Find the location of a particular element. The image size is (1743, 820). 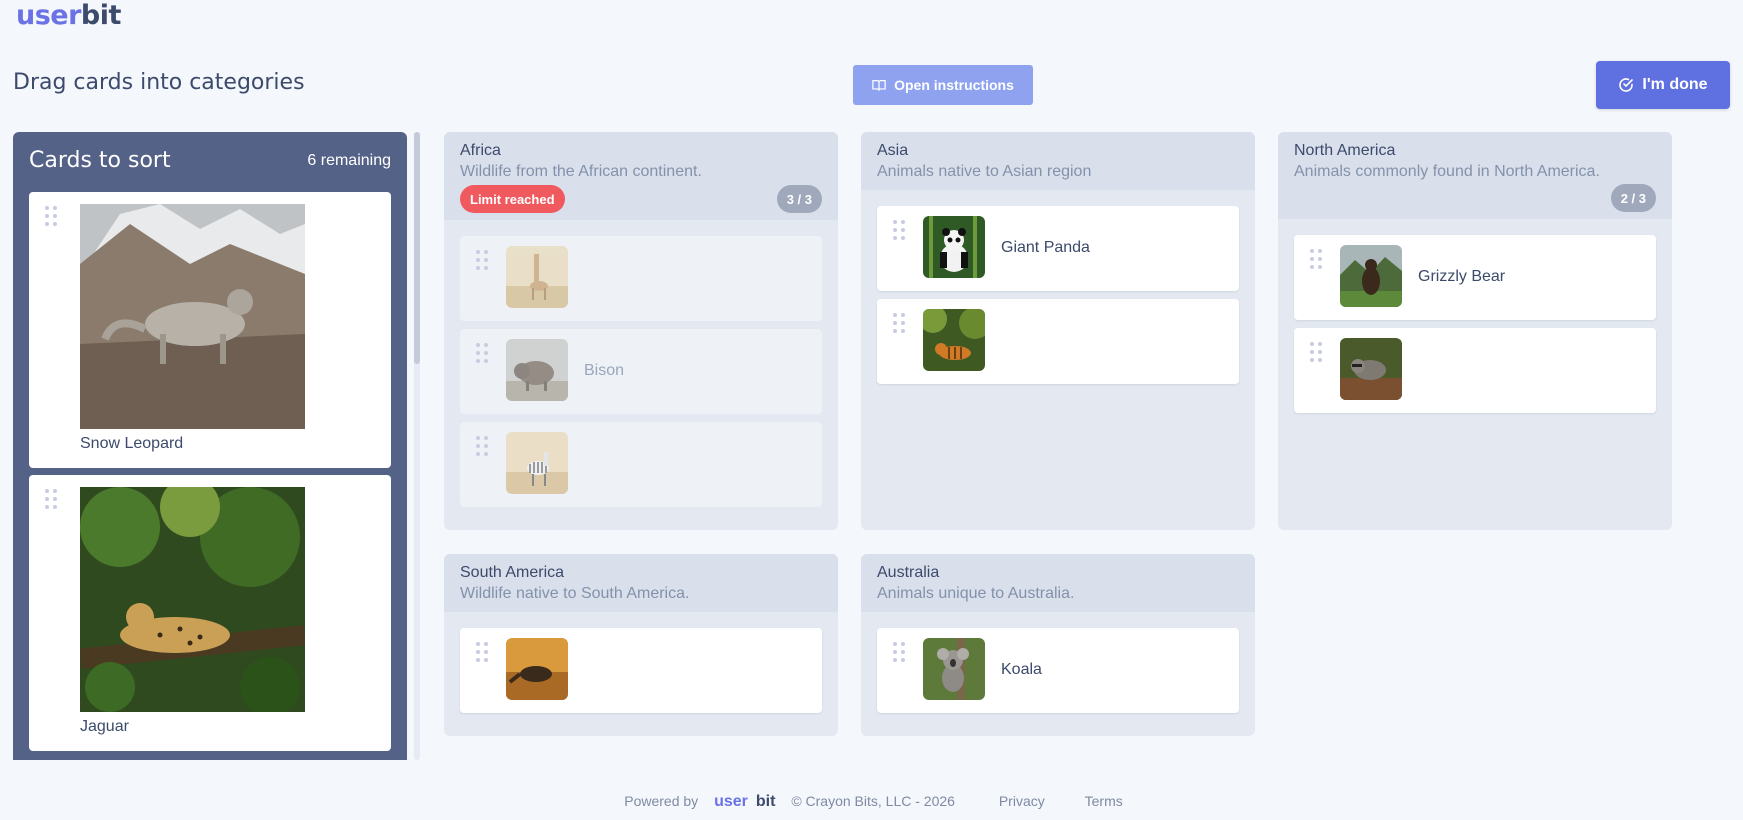

giant-panda-image is located at coordinates (954, 247).